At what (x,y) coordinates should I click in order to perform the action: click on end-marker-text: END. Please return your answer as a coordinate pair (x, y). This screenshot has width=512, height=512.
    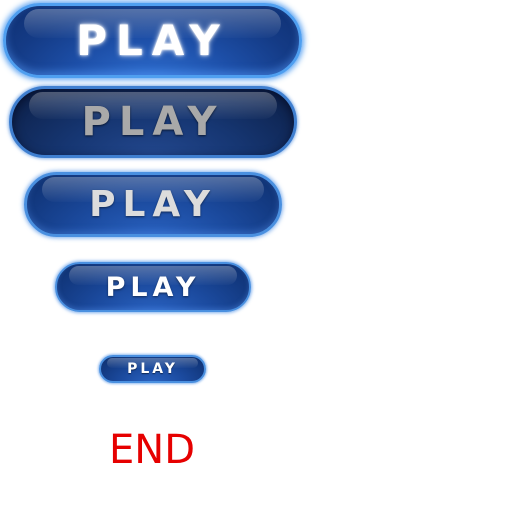
    Looking at the image, I should click on (152, 450).